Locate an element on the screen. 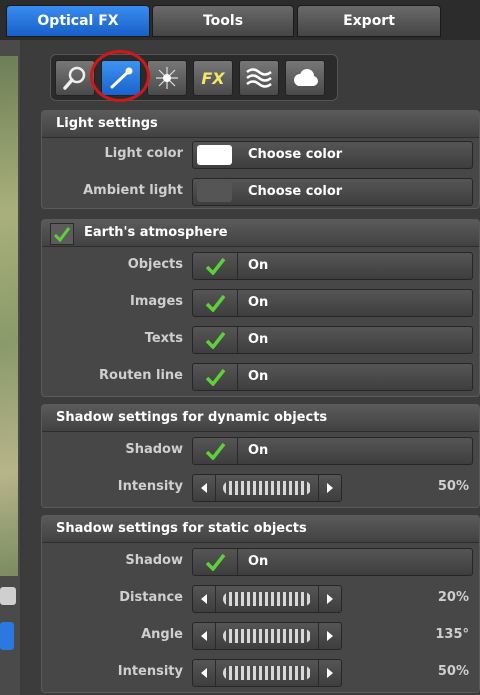 This screenshot has height=695, width=480. texts-value: On is located at coordinates (258, 339).